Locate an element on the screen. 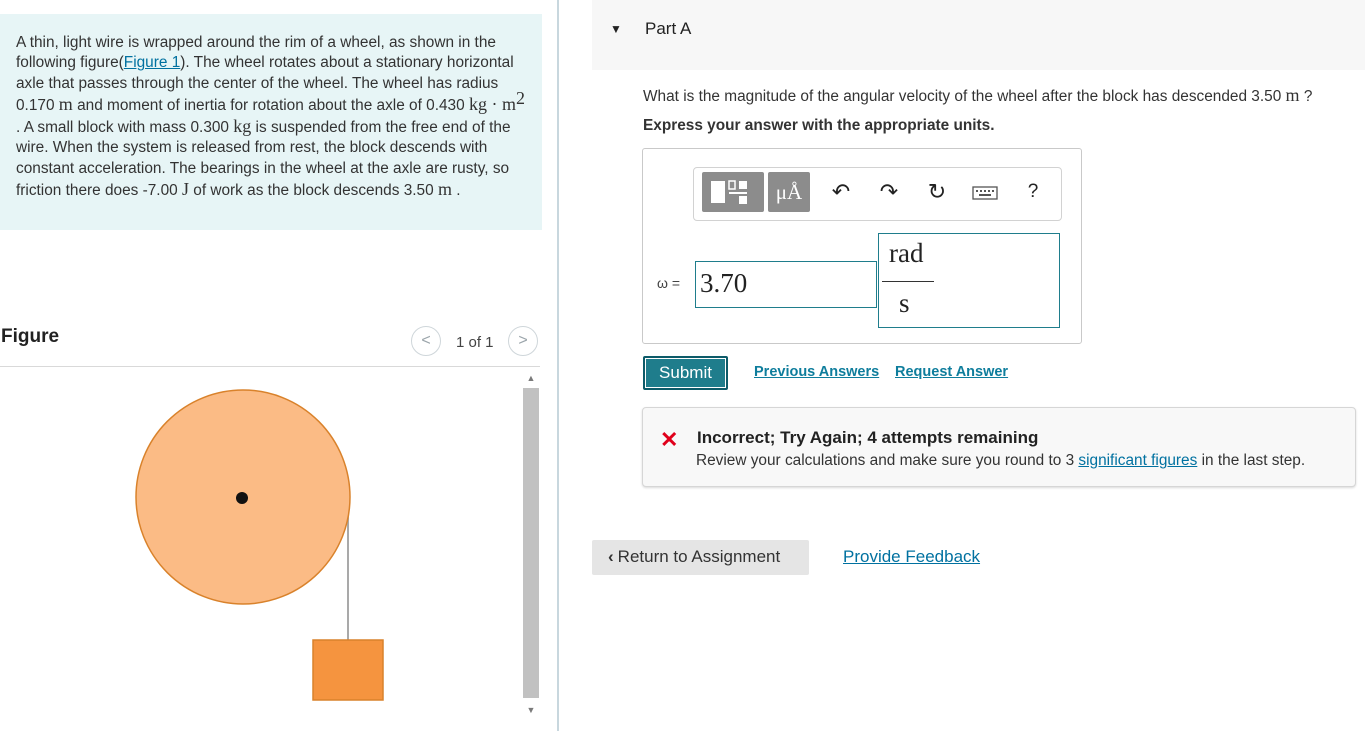 The height and width of the screenshot is (731, 1365). figure-heading: Figure is located at coordinates (30, 336).